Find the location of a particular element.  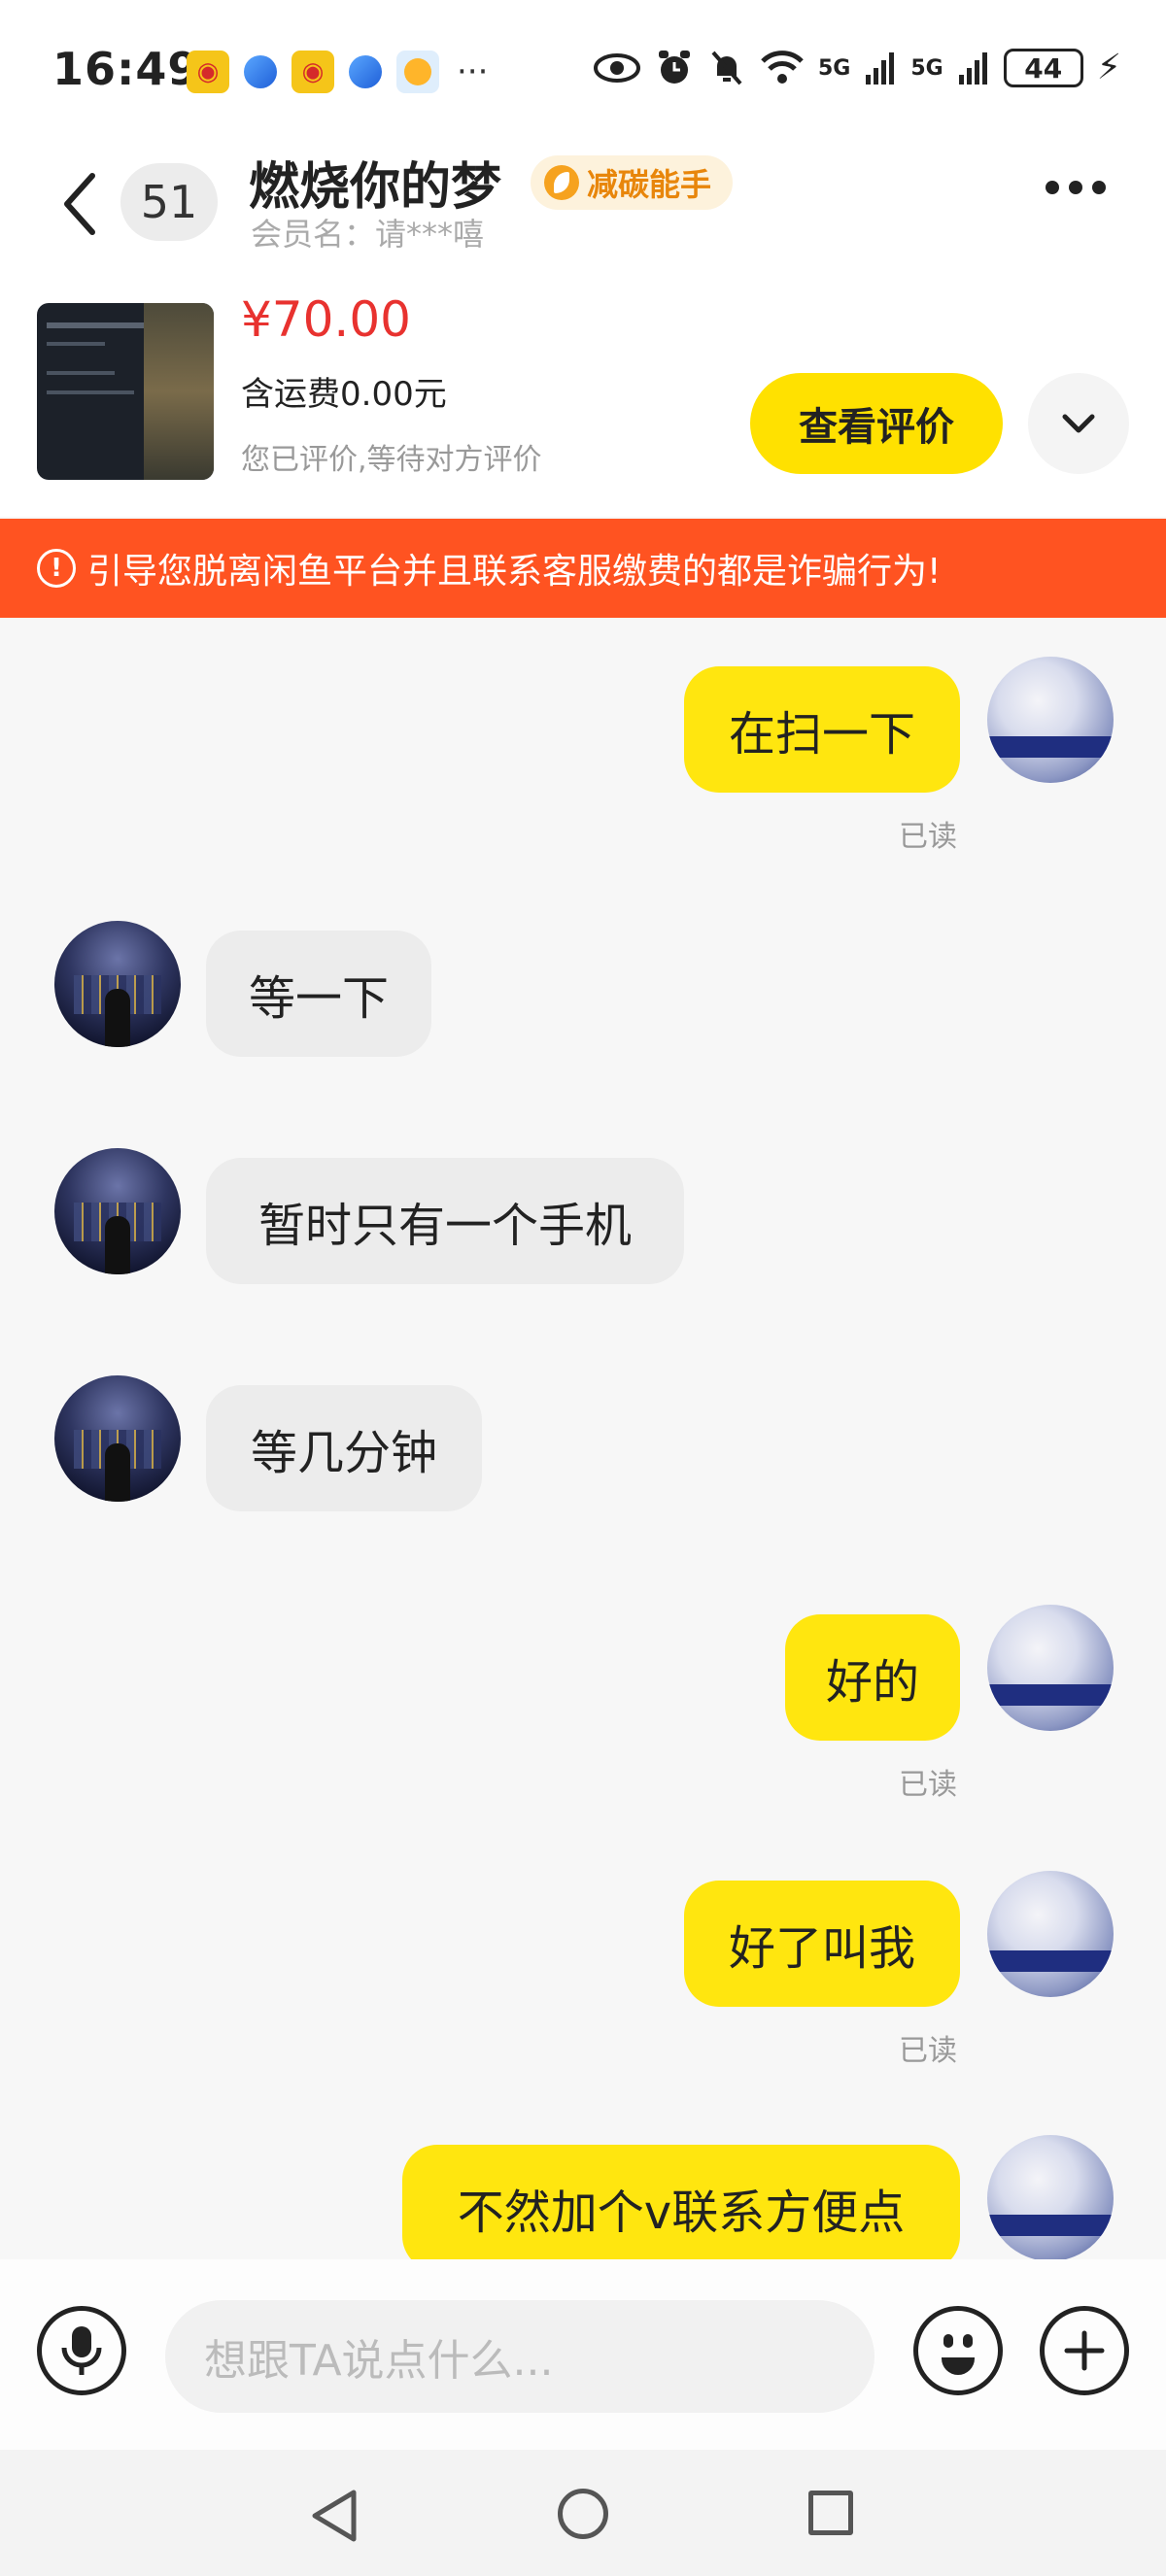

review-status: 您已评价,等待对方评价 is located at coordinates (391, 460).